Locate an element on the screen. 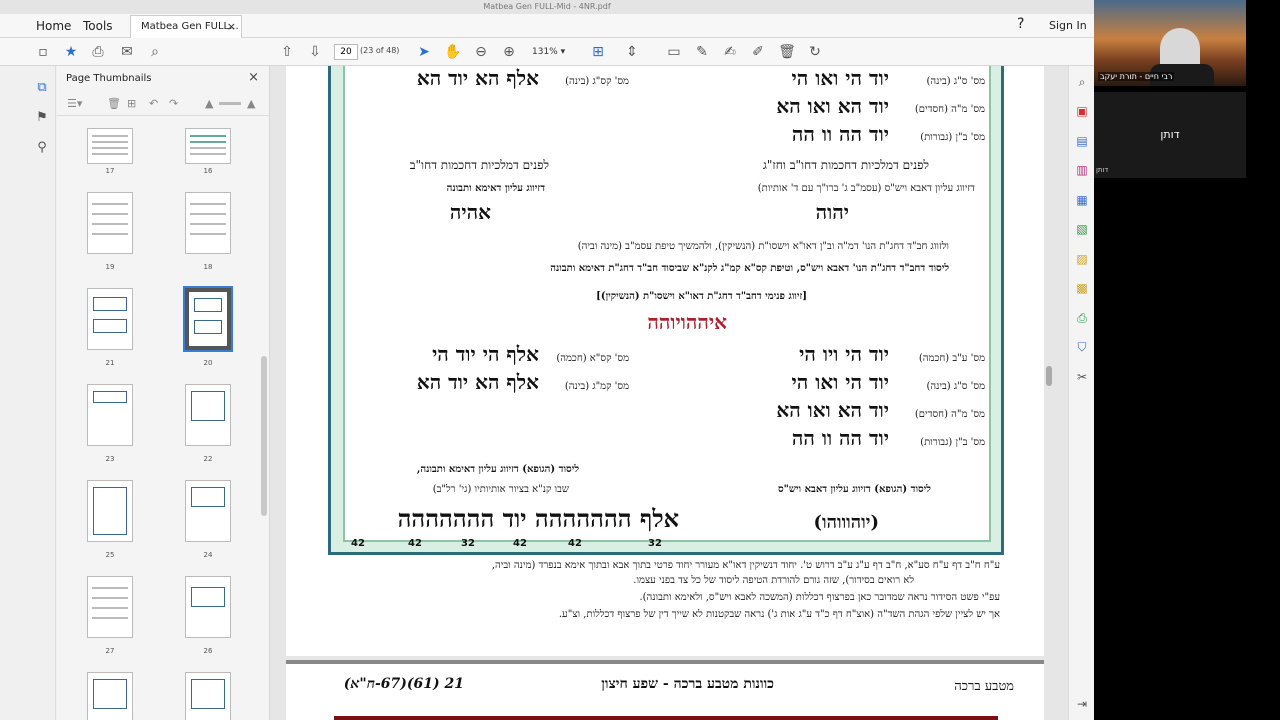 The width and height of the screenshot is (1280, 720). save-icon: ▫ is located at coordinates (43, 52).